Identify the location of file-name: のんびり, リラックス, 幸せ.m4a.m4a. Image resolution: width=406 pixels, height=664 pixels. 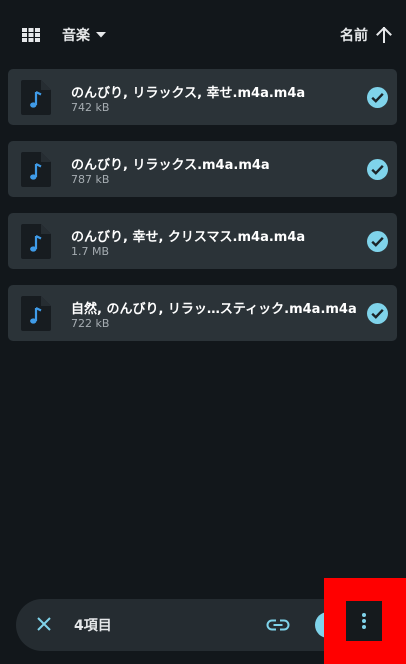
(188, 93).